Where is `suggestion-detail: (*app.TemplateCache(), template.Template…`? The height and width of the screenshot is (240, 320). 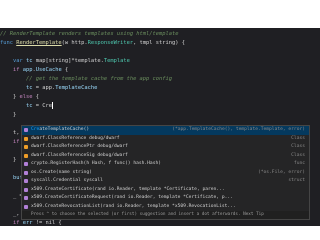
suggestion-detail: (*app.TemplateCache(), template.Template… is located at coordinates (238, 129).